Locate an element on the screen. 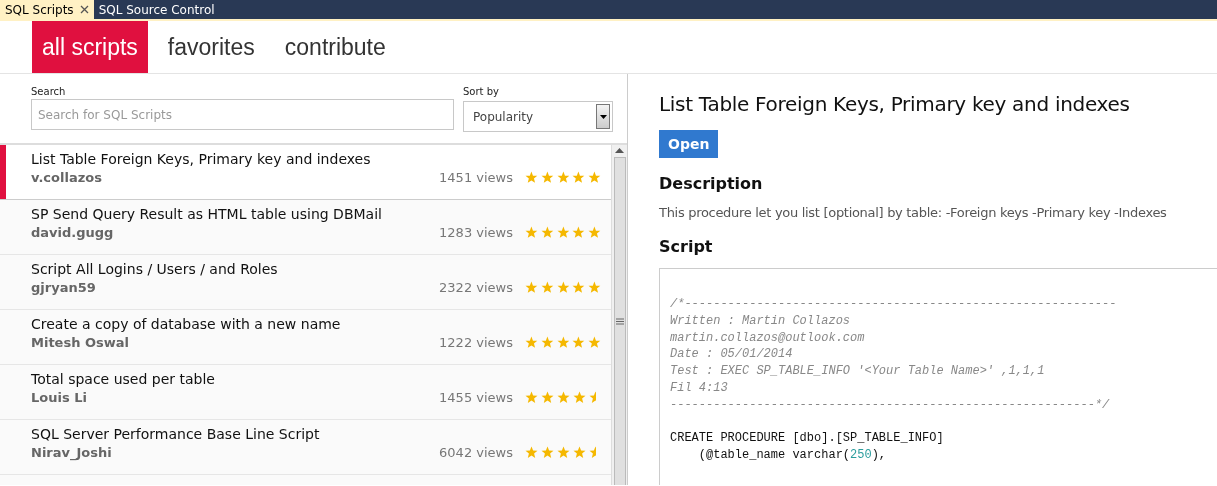 Image resolution: width=1217 pixels, height=486 pixels. view-count: 1222 views is located at coordinates (476, 342).